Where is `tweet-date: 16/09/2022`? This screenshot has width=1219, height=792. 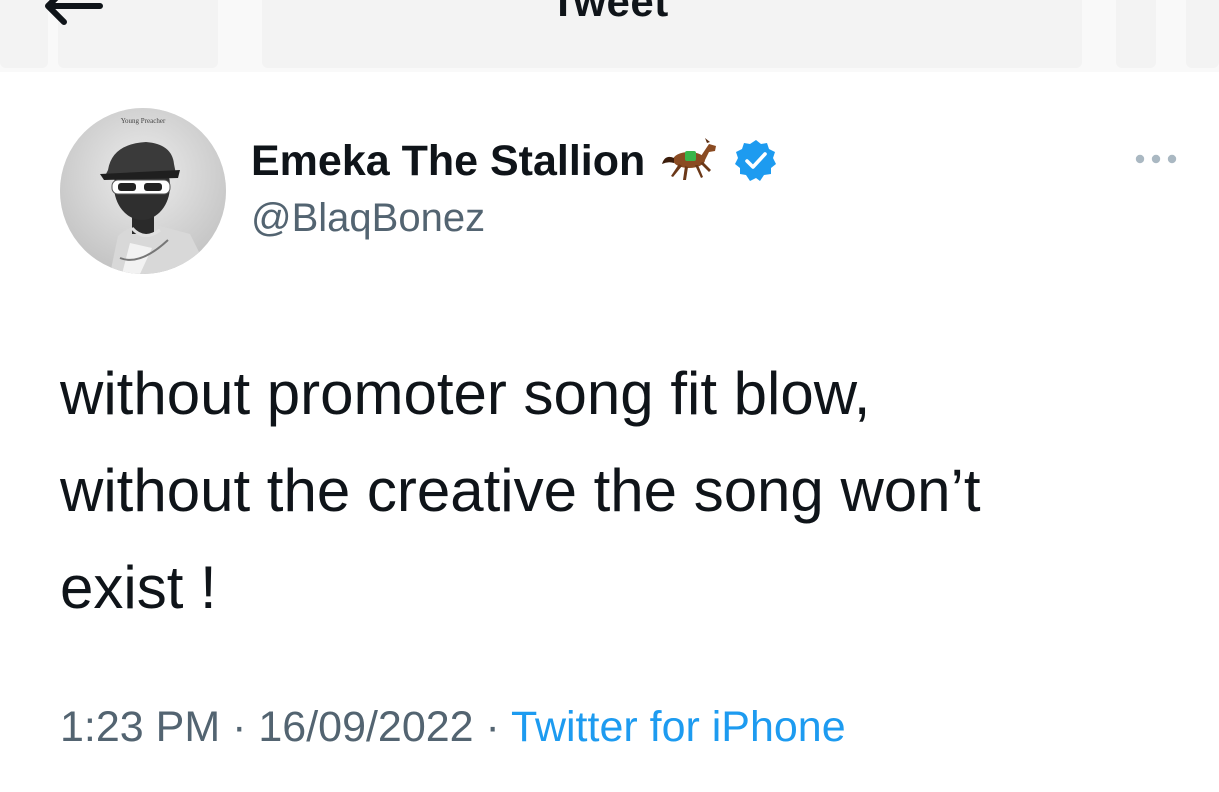 tweet-date: 16/09/2022 is located at coordinates (365, 727).